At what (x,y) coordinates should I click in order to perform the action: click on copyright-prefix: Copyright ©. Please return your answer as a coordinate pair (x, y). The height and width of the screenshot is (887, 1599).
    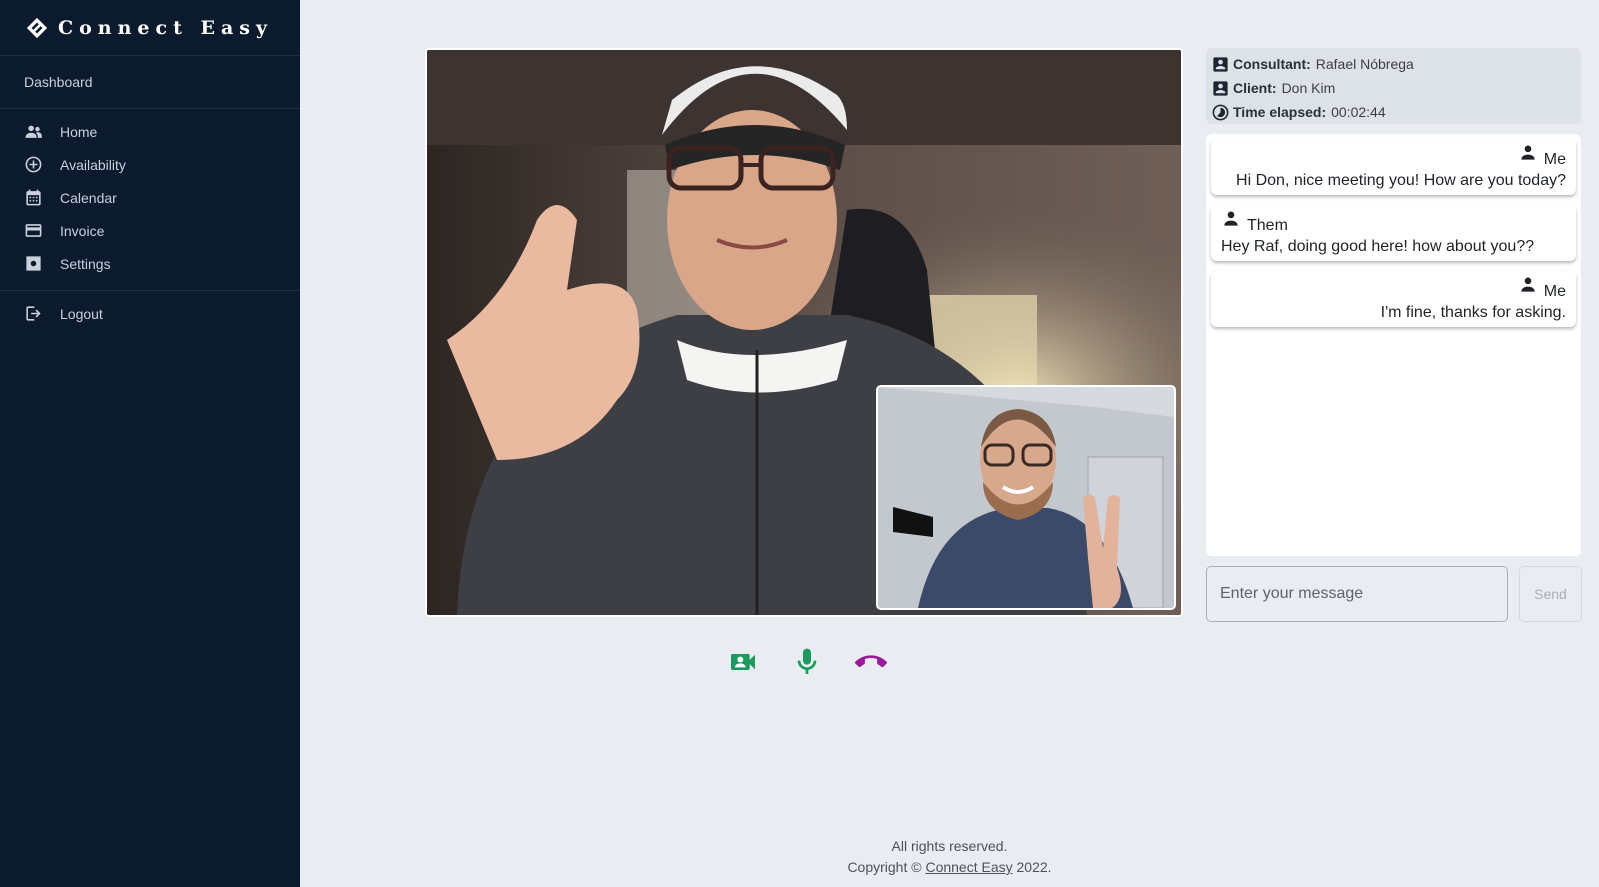
    Looking at the image, I should click on (884, 867).